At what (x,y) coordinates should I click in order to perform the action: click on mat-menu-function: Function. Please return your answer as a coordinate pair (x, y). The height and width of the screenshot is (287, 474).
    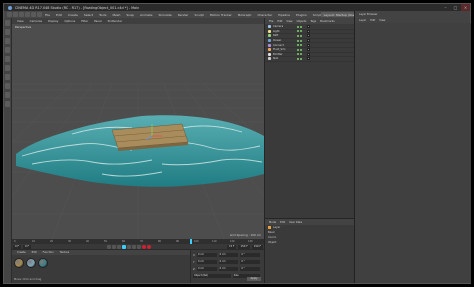
    Looking at the image, I should click on (48, 252).